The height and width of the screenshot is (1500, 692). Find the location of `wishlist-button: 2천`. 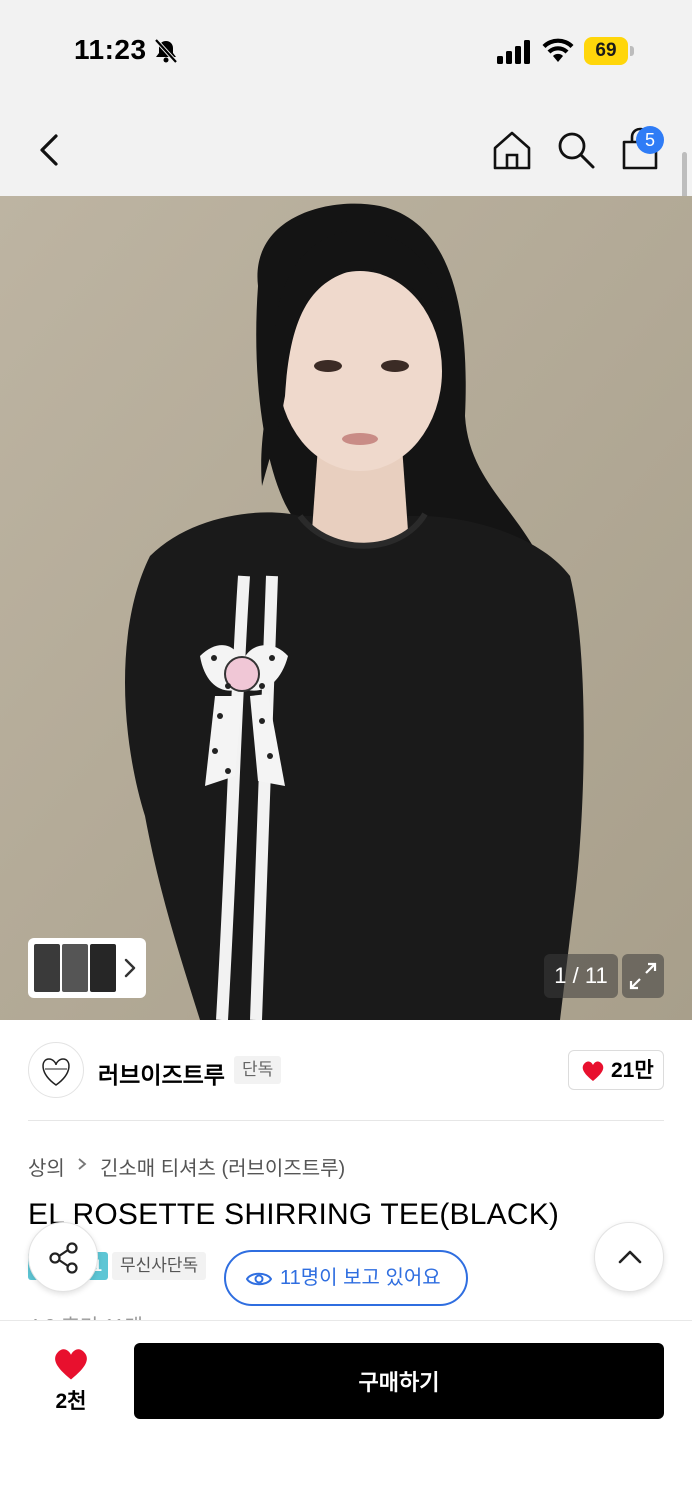

wishlist-button: 2천 is located at coordinates (71, 1381).